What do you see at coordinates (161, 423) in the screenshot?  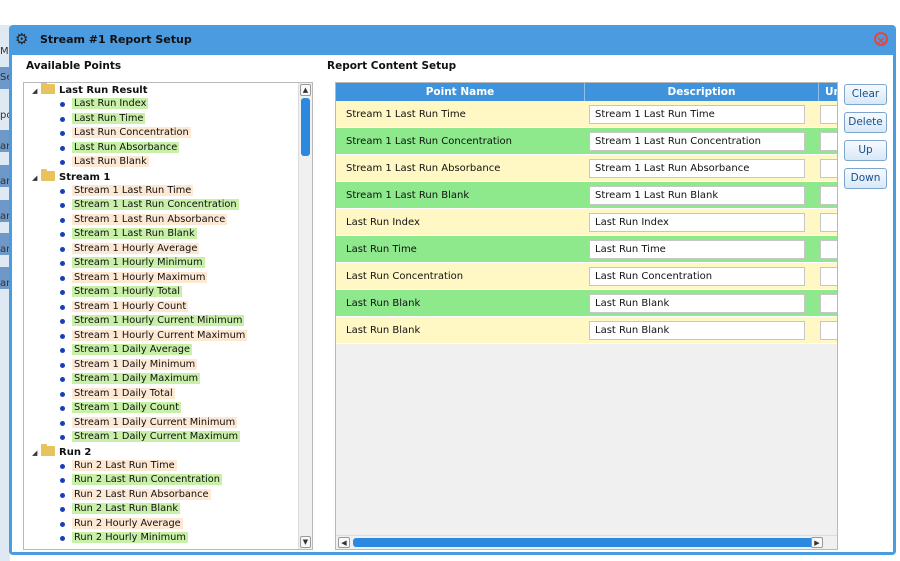 I see `tree-item: Stream 1 Daily Current Minimum` at bounding box center [161, 423].